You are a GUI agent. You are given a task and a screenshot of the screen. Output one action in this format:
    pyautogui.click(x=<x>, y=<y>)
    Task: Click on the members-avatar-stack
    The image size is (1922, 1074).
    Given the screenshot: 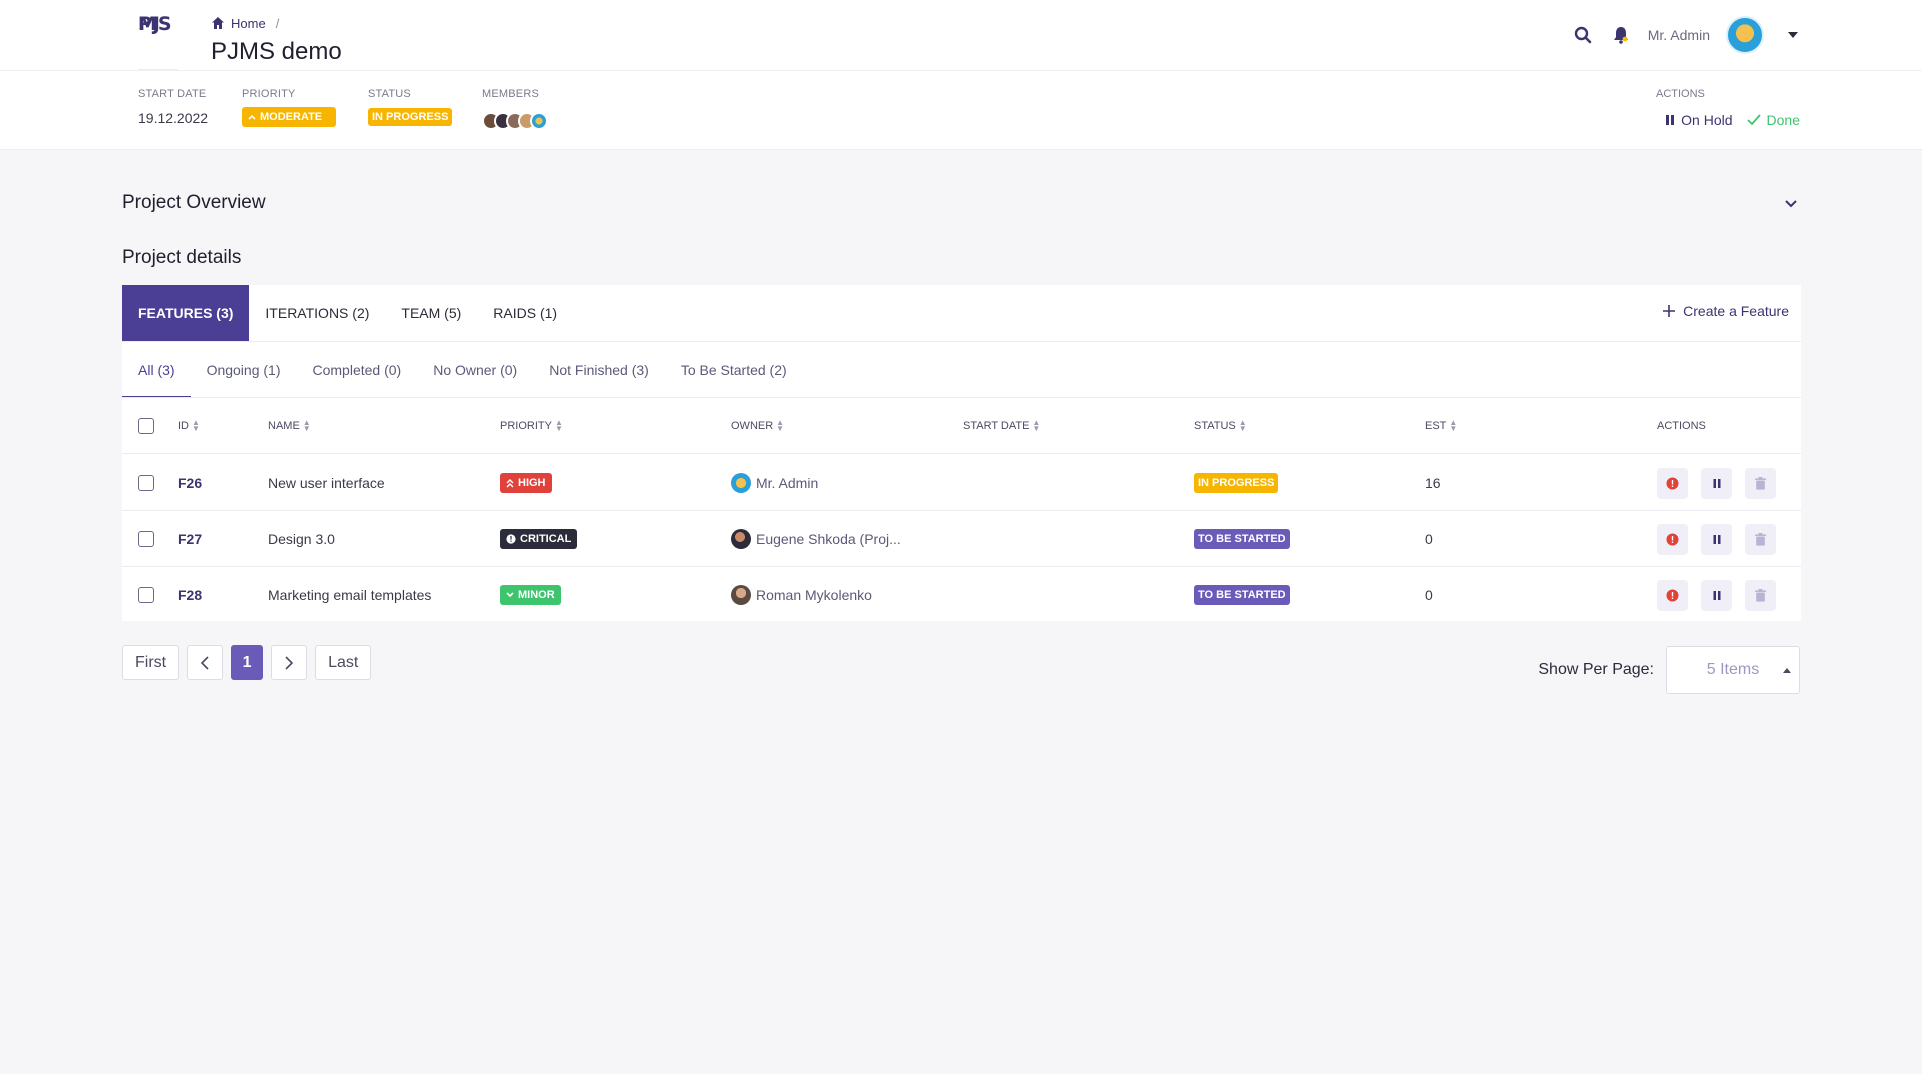 What is the action you would take?
    pyautogui.click(x=515, y=121)
    